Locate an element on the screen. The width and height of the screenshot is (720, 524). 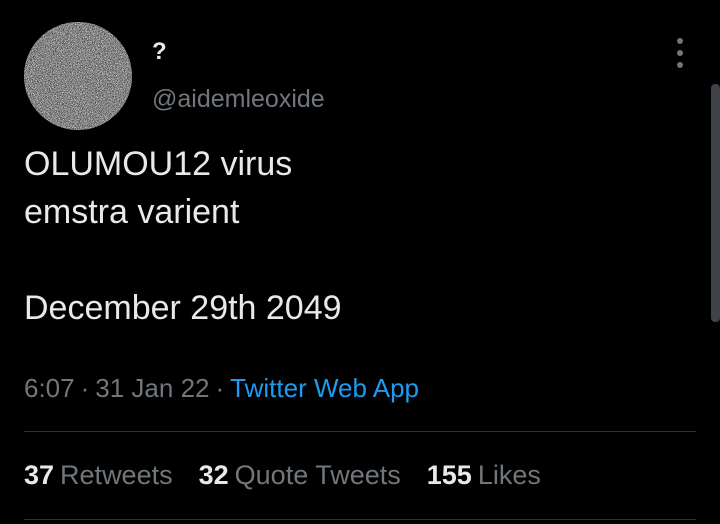
noise-pattern-avatar-icon is located at coordinates (78, 76).